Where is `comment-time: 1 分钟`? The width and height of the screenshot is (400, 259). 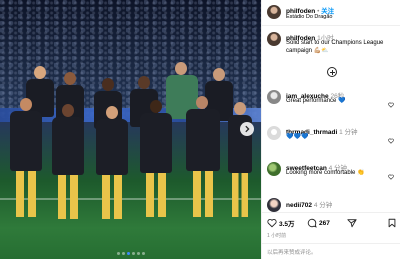 comment-time: 1 分钟 is located at coordinates (348, 132).